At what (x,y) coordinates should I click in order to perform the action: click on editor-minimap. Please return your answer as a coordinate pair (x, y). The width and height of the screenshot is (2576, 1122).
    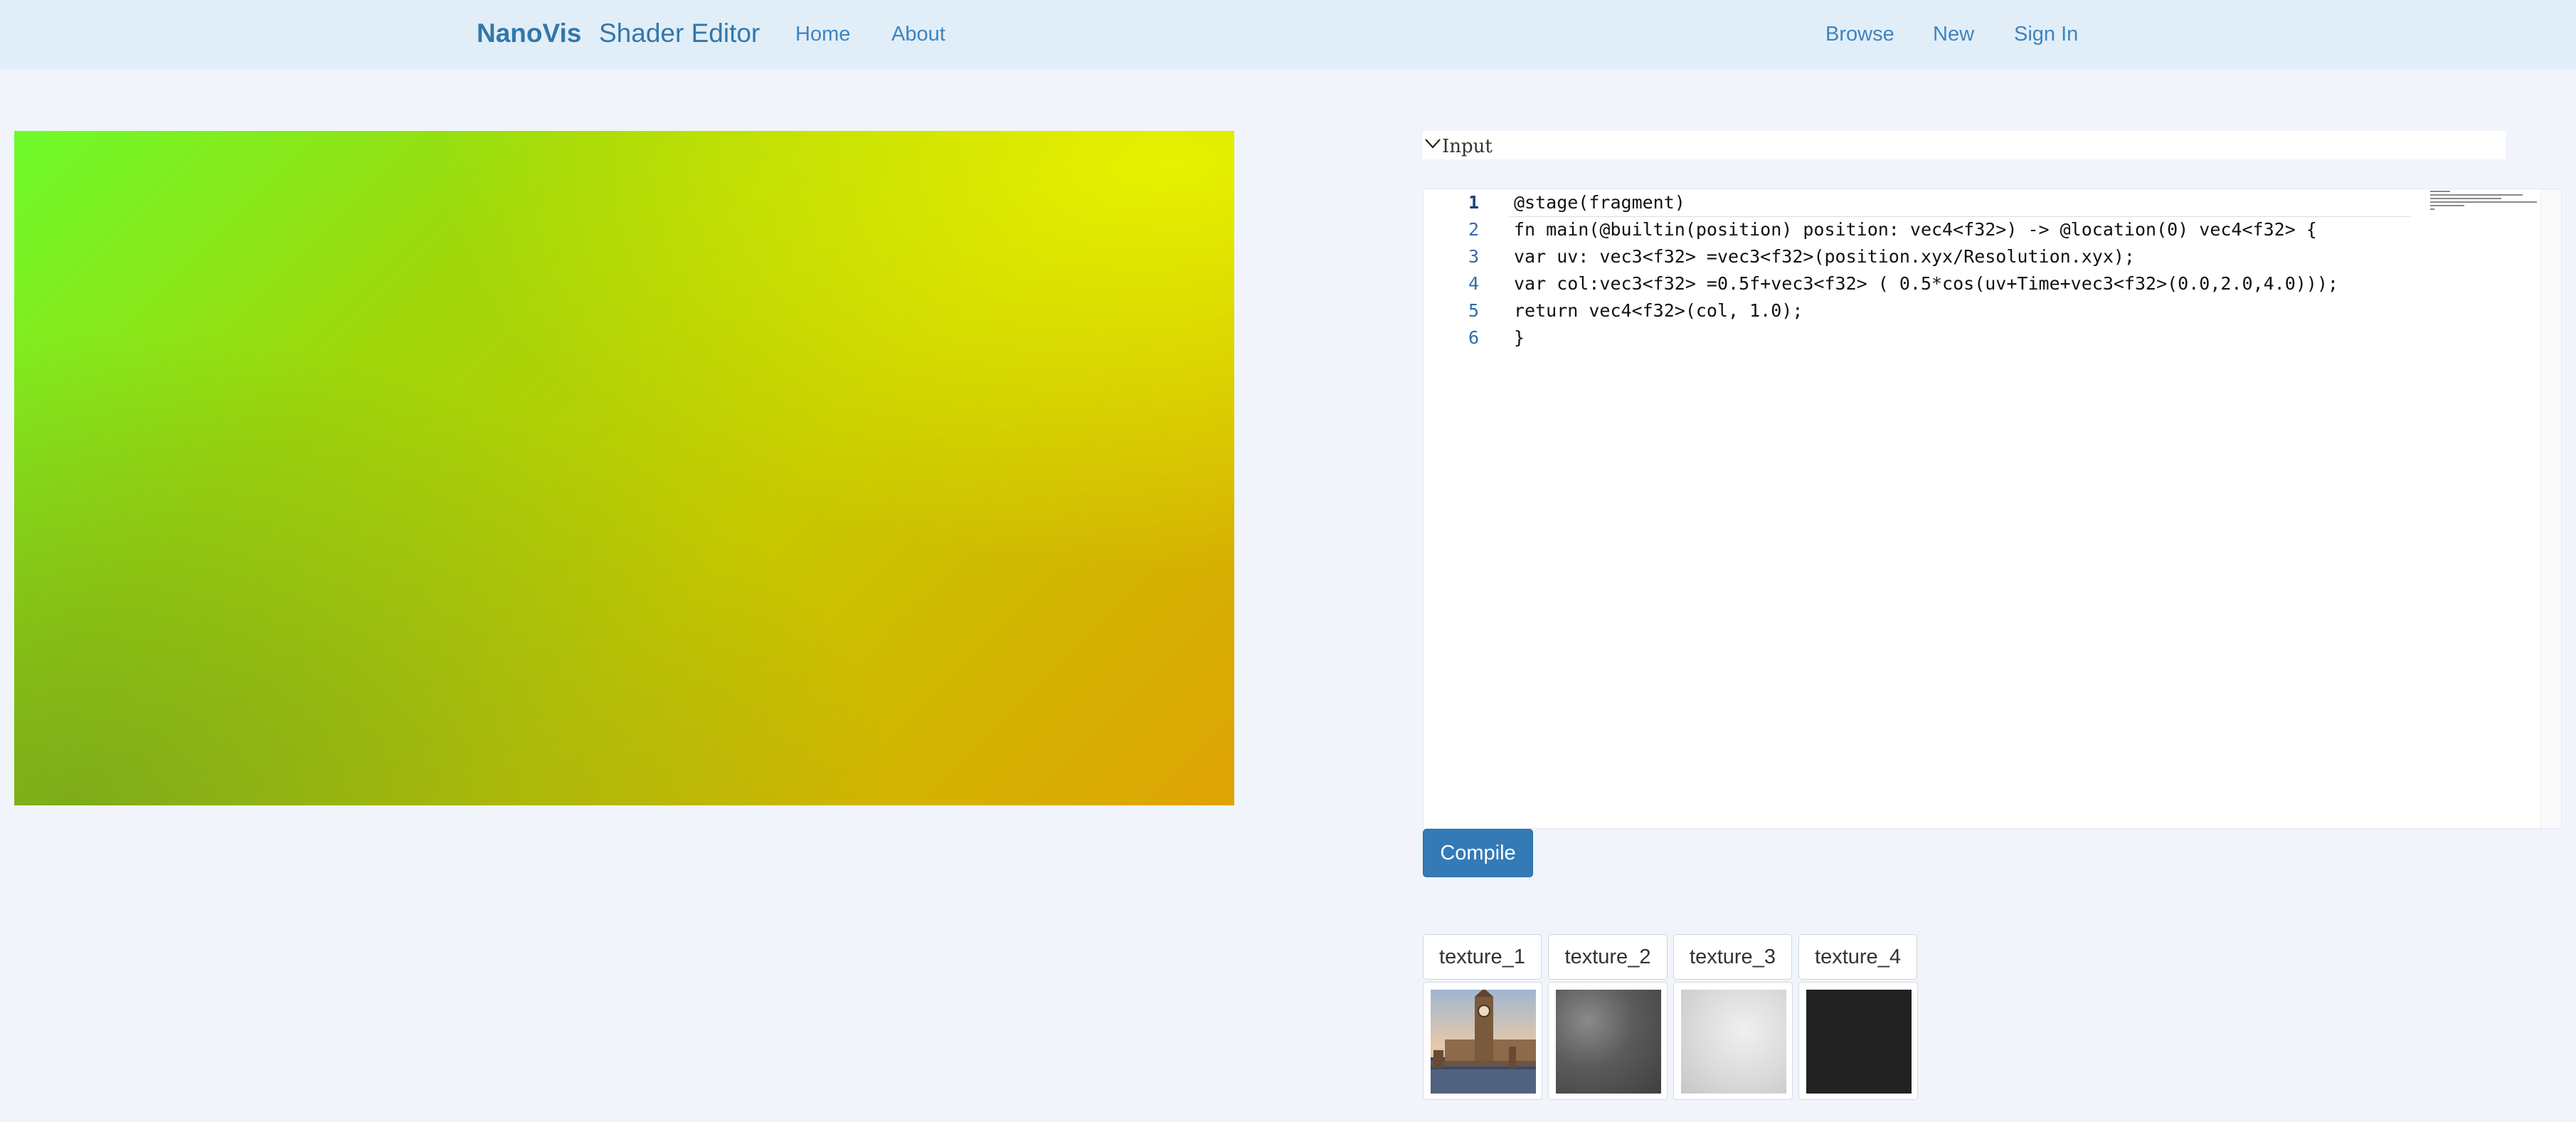
    Looking at the image, I should click on (2483, 210).